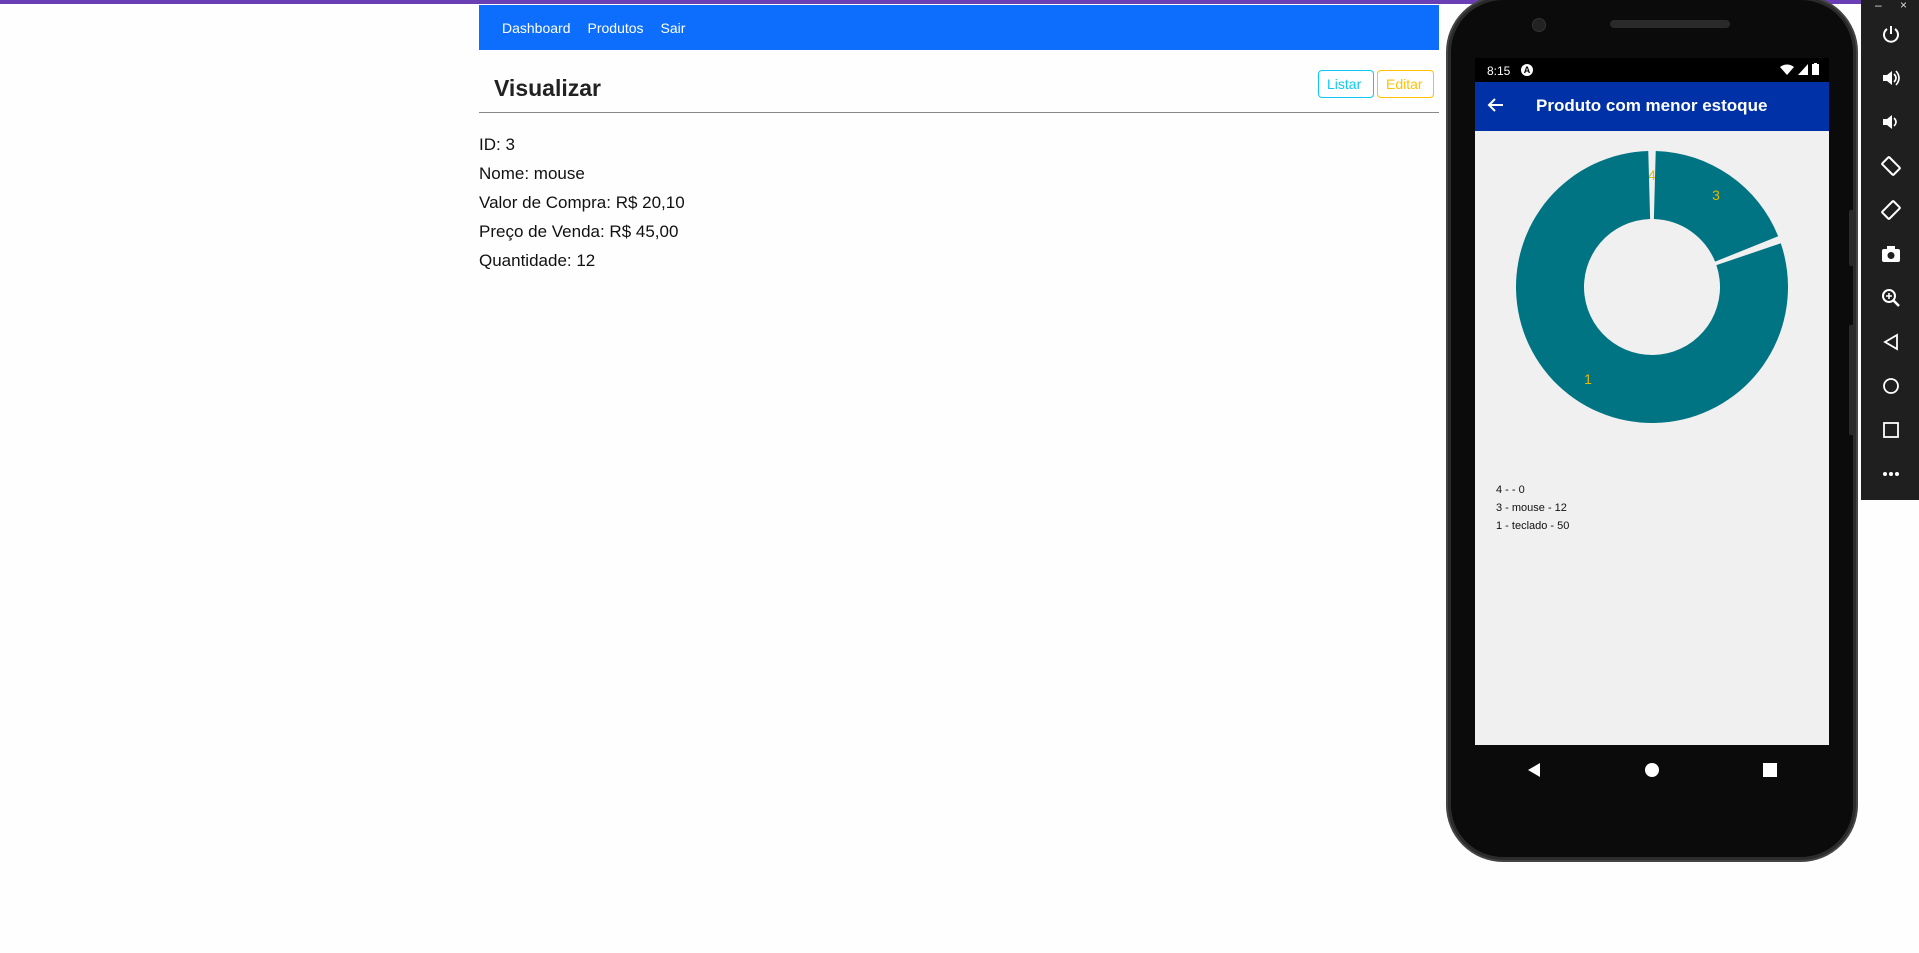 This screenshot has width=1919, height=953. I want to click on close-icon: ×, so click(1903, 6).